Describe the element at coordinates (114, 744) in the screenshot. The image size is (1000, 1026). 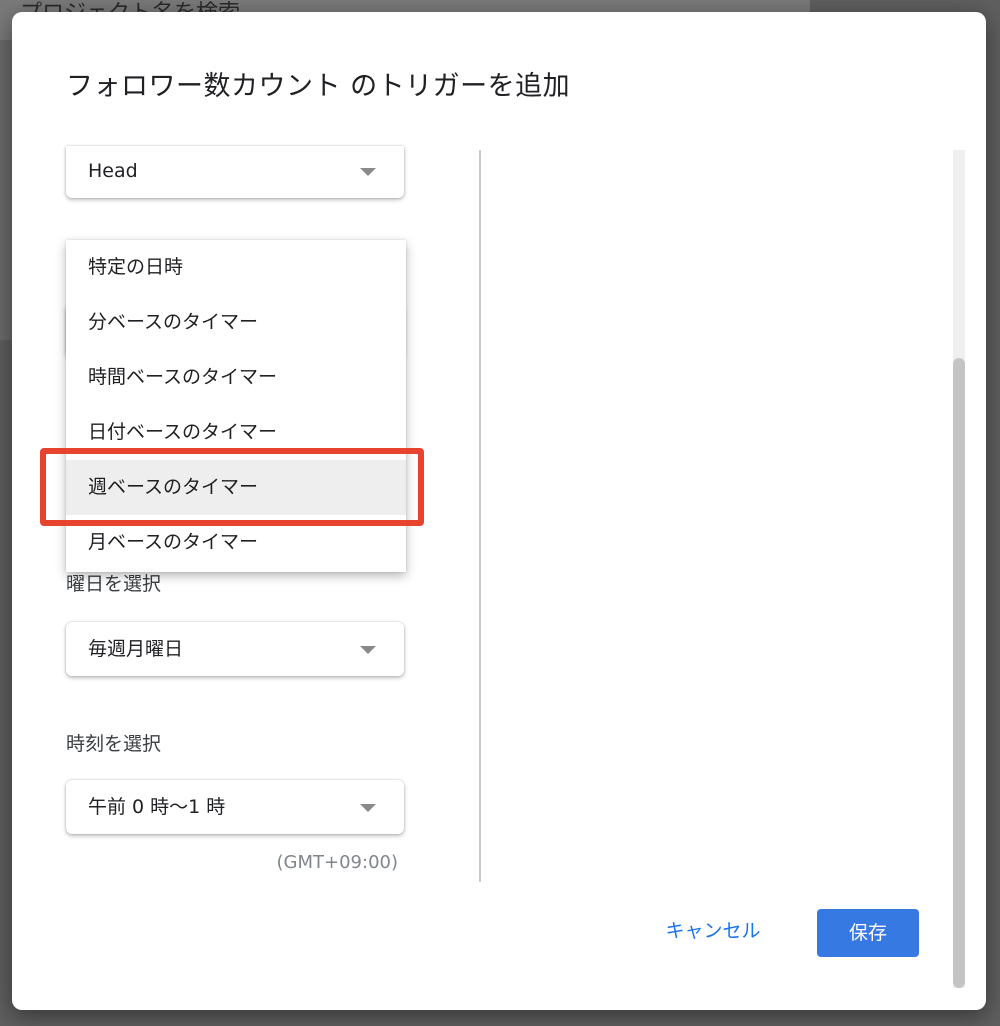
I see `time-label: 時刻を選択` at that location.